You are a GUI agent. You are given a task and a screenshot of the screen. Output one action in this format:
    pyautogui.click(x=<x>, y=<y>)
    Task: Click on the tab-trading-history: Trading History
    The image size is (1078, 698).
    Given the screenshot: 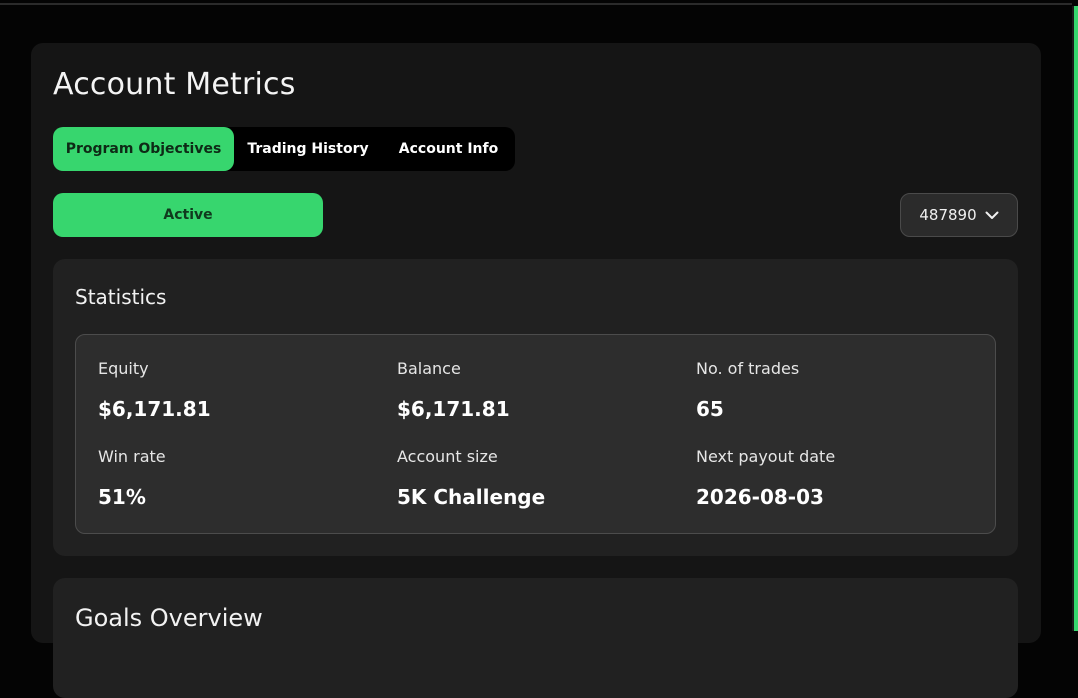 What is the action you would take?
    pyautogui.click(x=308, y=149)
    